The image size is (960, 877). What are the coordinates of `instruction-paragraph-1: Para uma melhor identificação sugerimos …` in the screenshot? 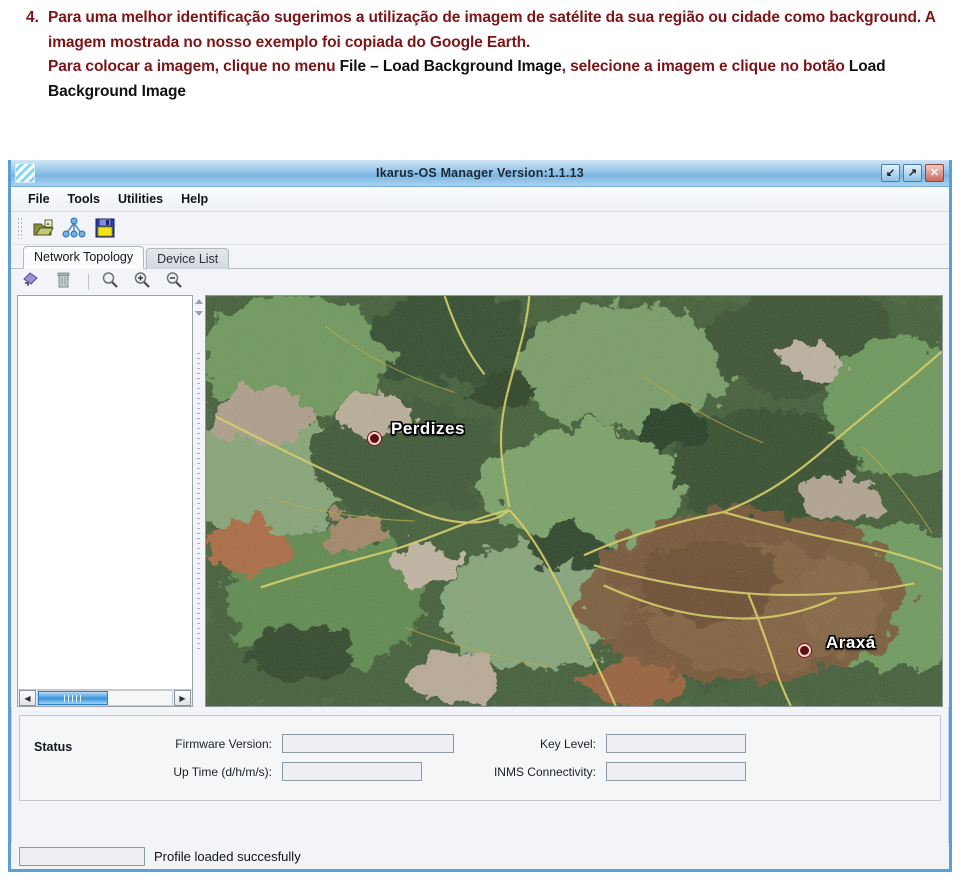 It's located at (492, 30).